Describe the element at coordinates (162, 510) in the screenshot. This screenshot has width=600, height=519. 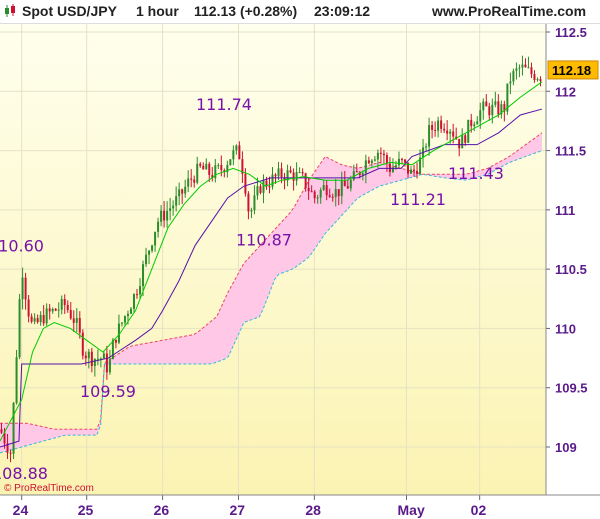
I see `x-tick-label: 26` at that location.